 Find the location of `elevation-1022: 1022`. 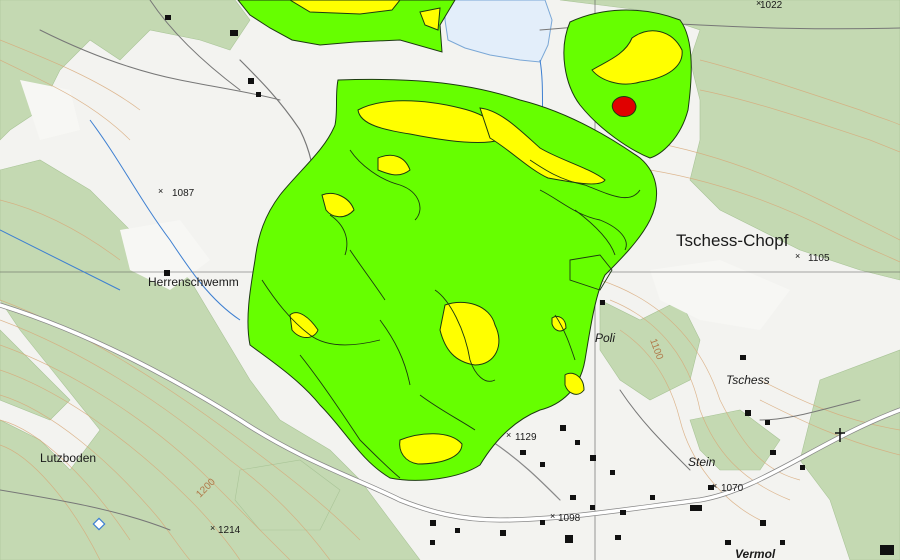

elevation-1022: 1022 is located at coordinates (771, 5).